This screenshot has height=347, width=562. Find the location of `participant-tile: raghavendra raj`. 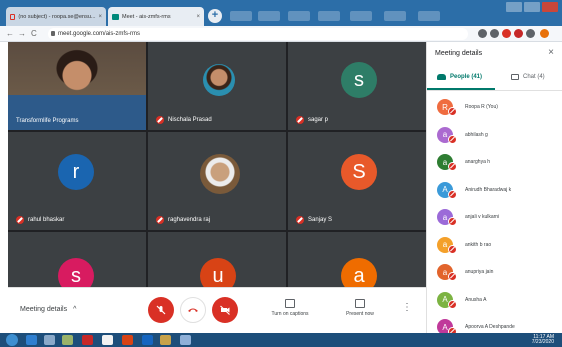

participant-tile: raghavendra raj is located at coordinates (217, 181).